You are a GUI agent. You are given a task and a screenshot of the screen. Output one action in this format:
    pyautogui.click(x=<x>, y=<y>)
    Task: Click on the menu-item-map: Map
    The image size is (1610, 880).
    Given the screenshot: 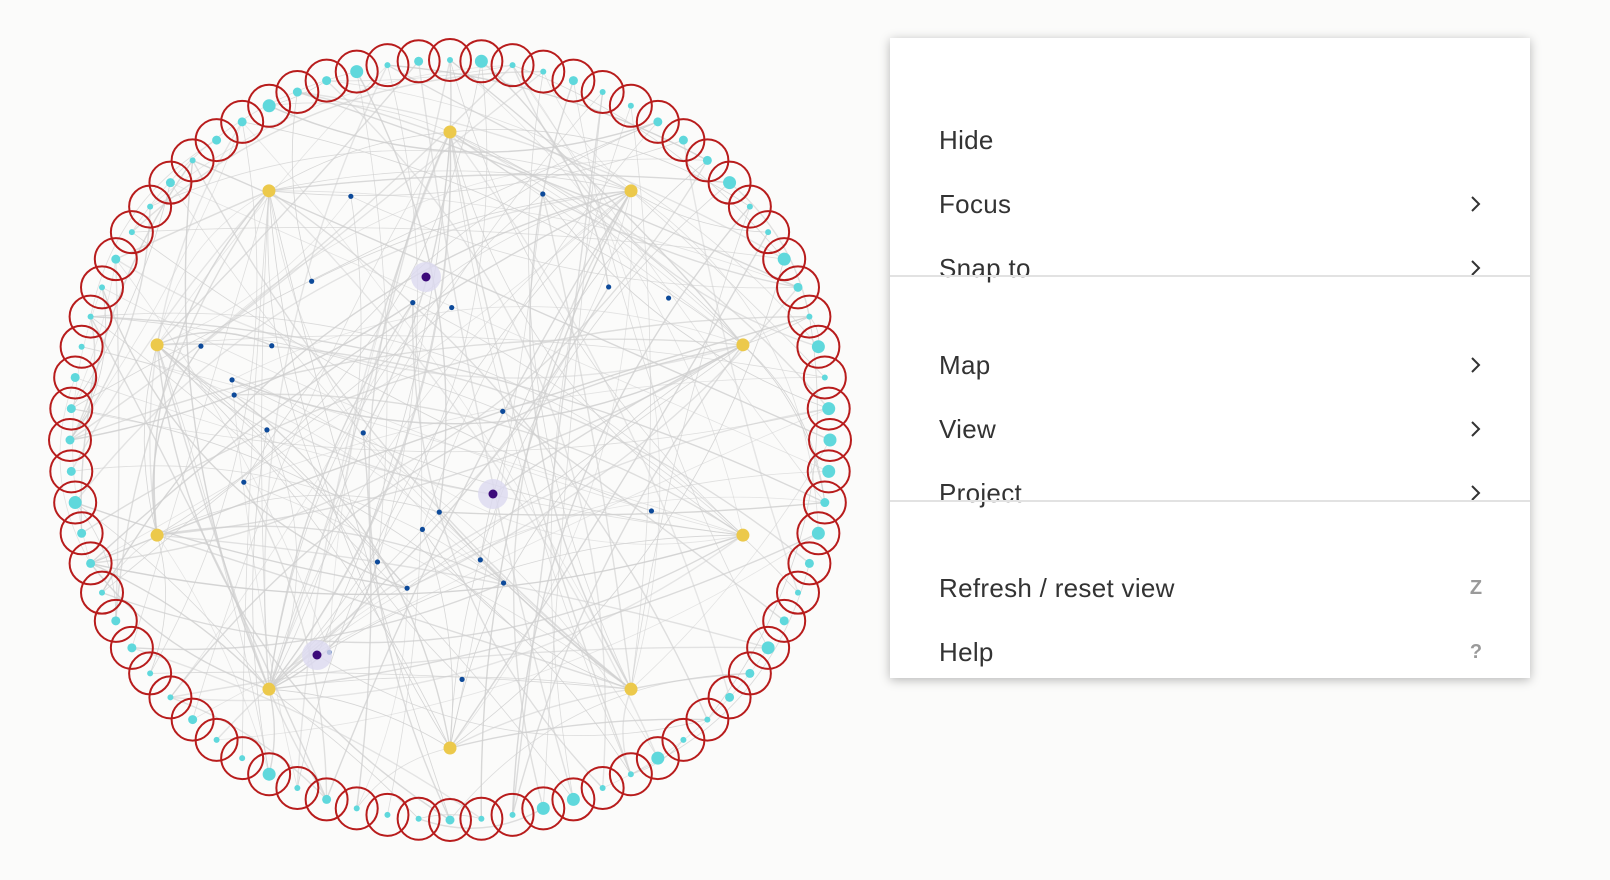 What is the action you would take?
    pyautogui.click(x=1210, y=365)
    